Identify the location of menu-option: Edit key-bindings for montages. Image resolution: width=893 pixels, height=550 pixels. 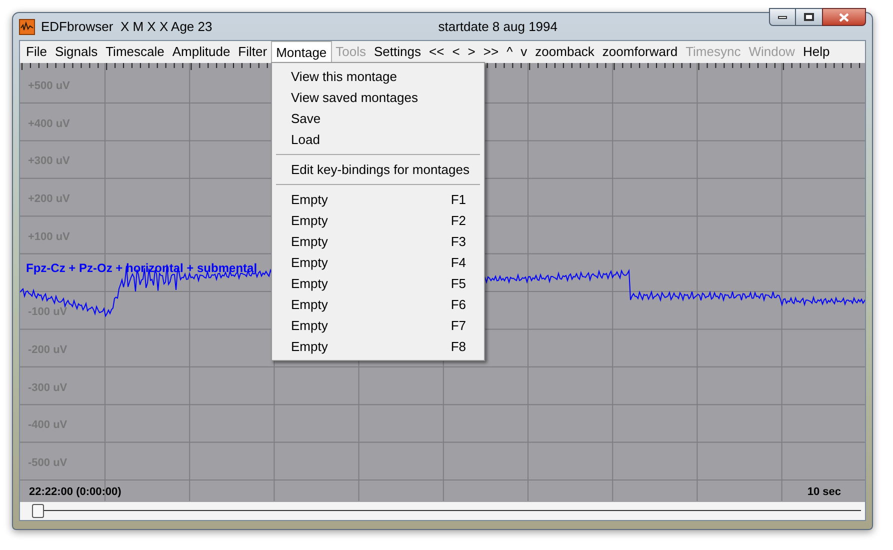
(378, 169).